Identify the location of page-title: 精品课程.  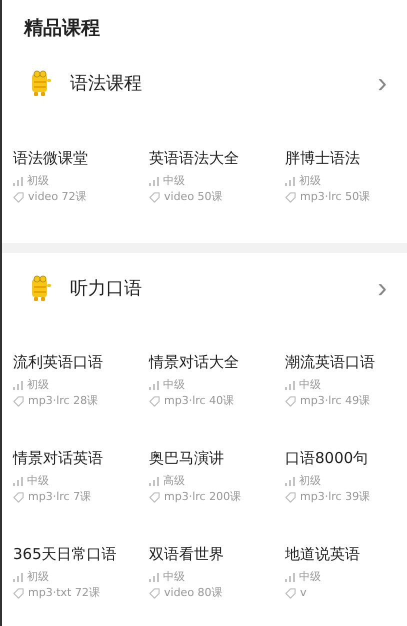
(61, 28).